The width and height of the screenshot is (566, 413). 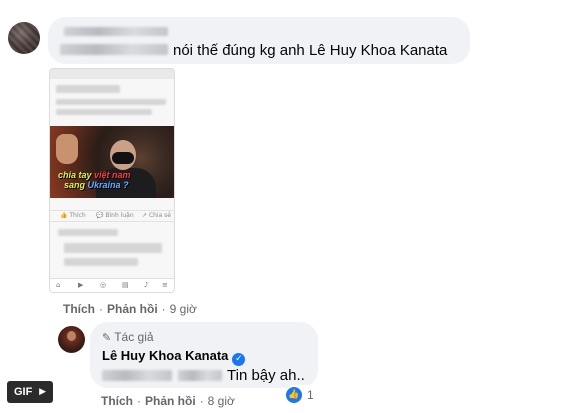 I want to click on comment-actions: Thích · Phản hồi · 9 giờ, so click(x=130, y=309).